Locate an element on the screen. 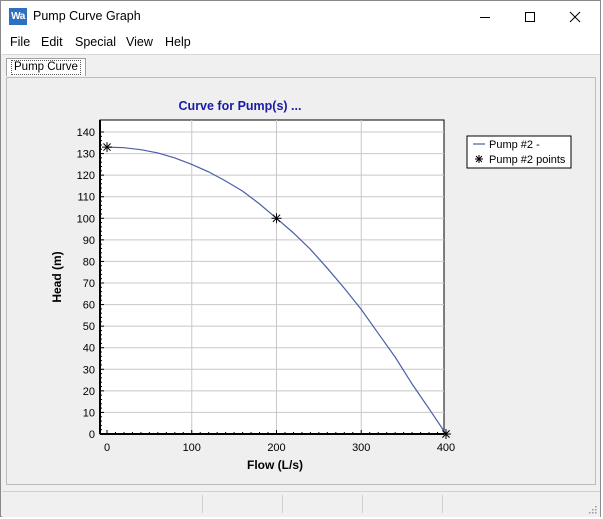 The image size is (603, 519). menu-special: Special is located at coordinates (95, 42).